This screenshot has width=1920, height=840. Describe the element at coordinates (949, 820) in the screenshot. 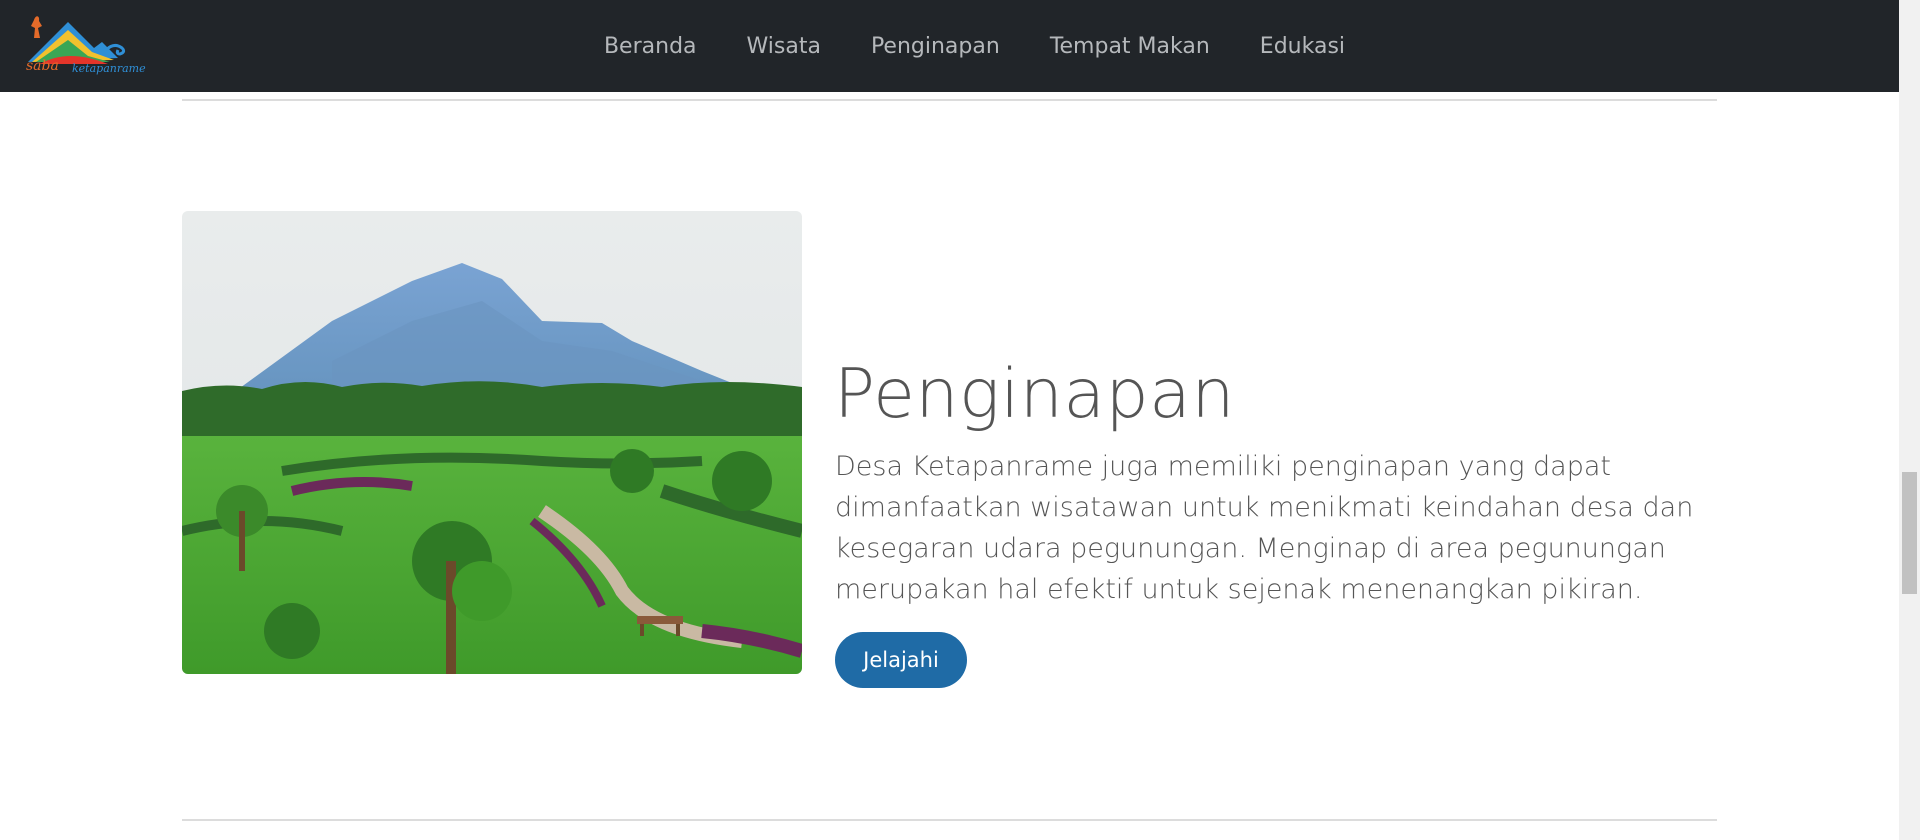

I see `section-divider-bottom` at that location.